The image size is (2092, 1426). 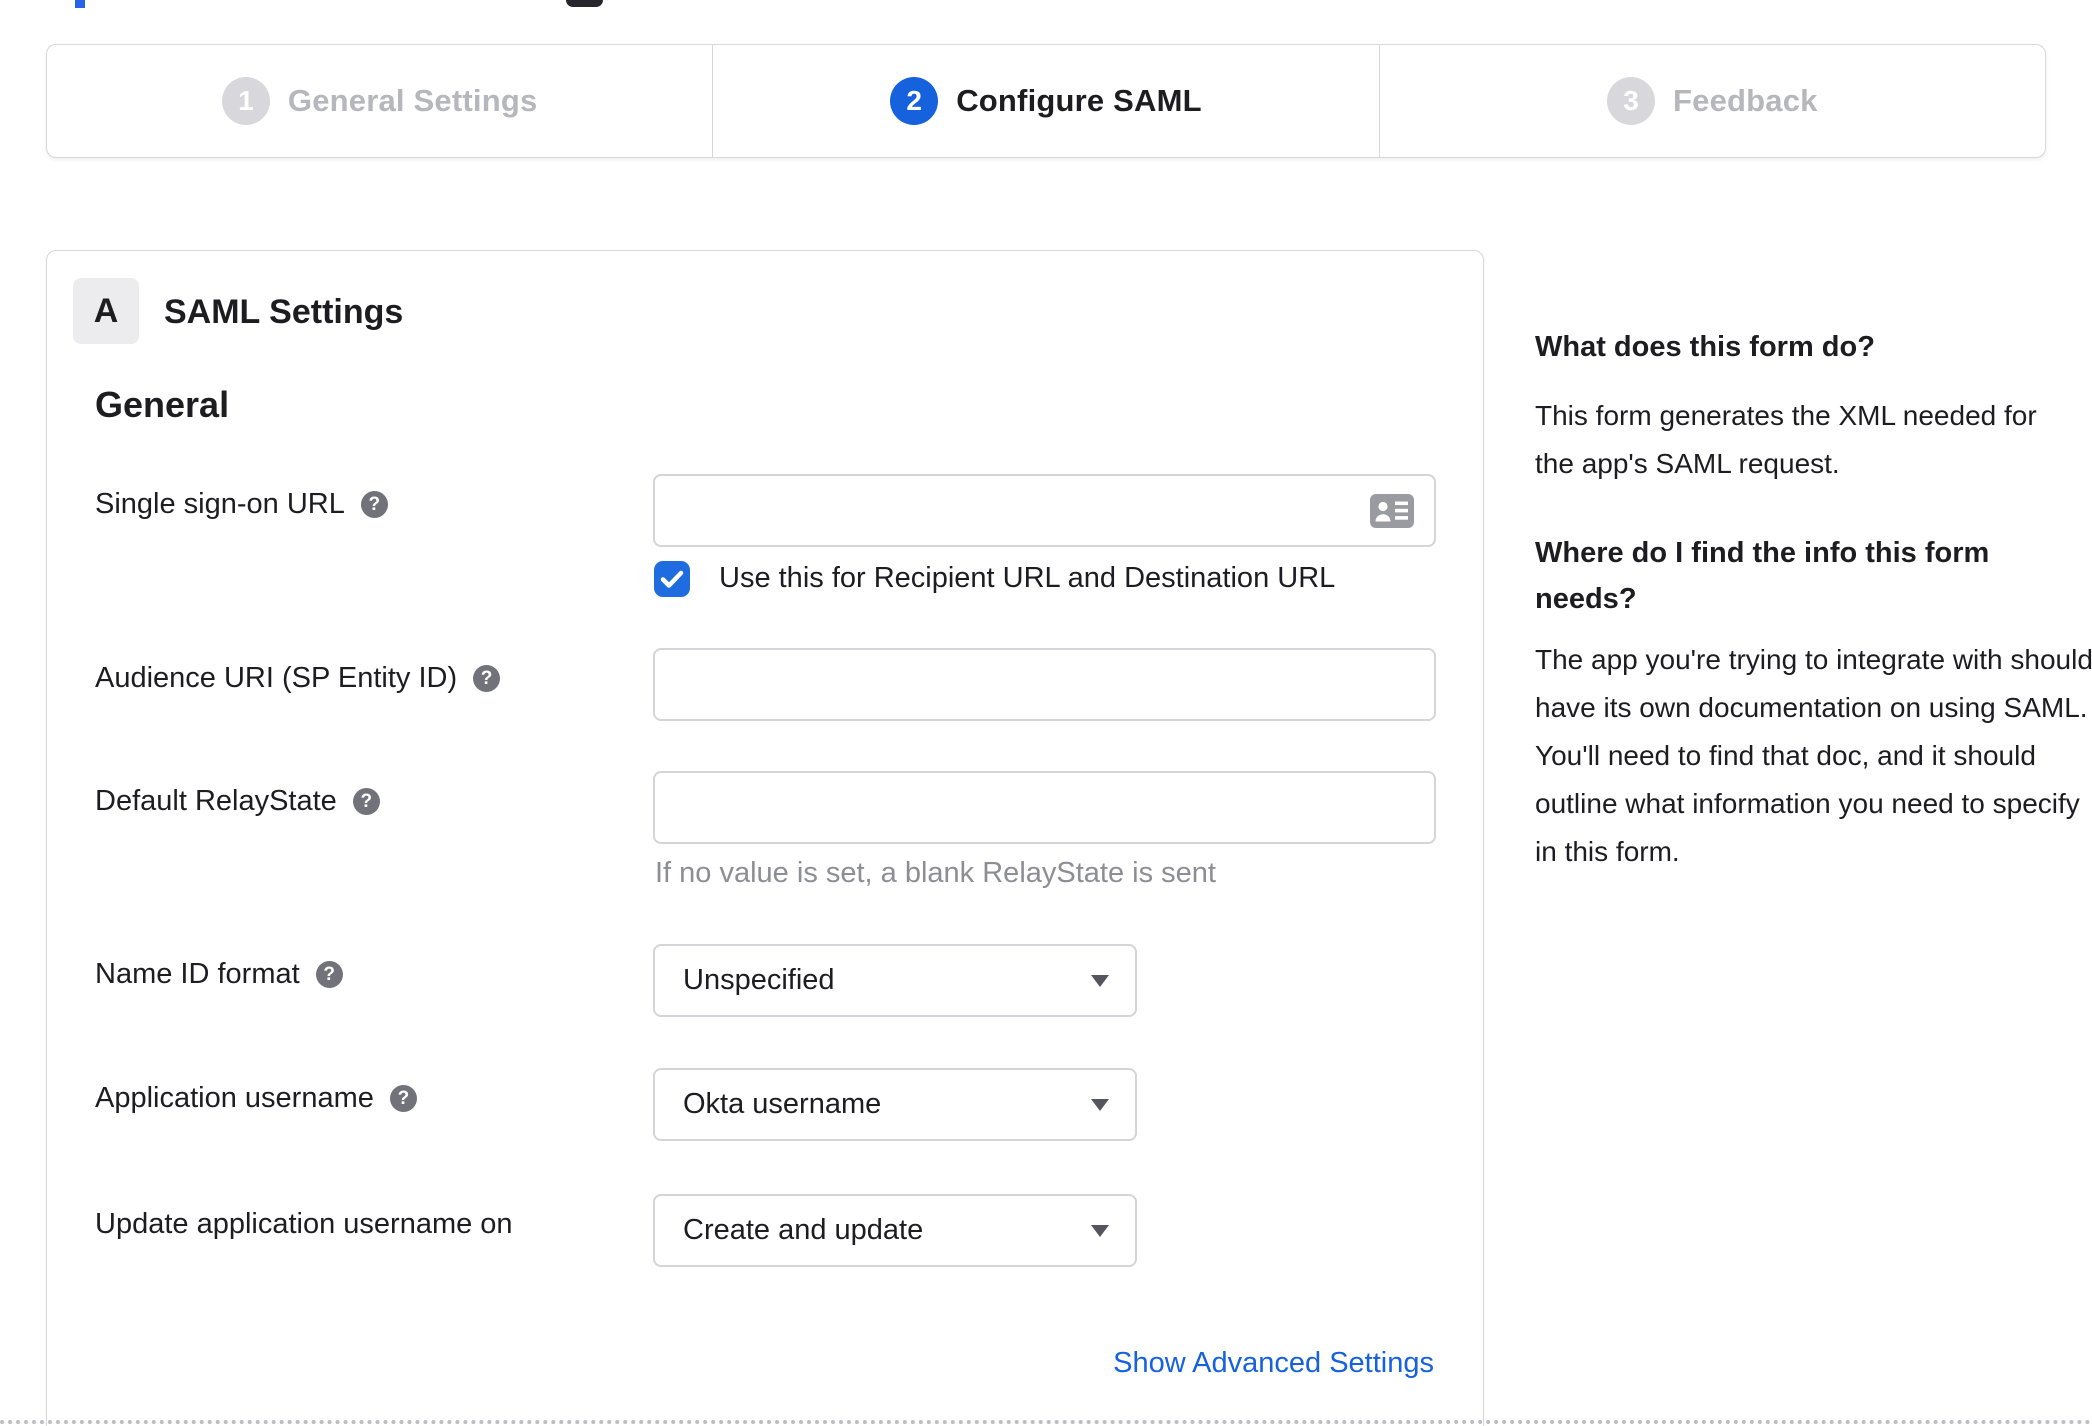 I want to click on relay-state-label: Default RelayState ?, so click(x=237, y=801).